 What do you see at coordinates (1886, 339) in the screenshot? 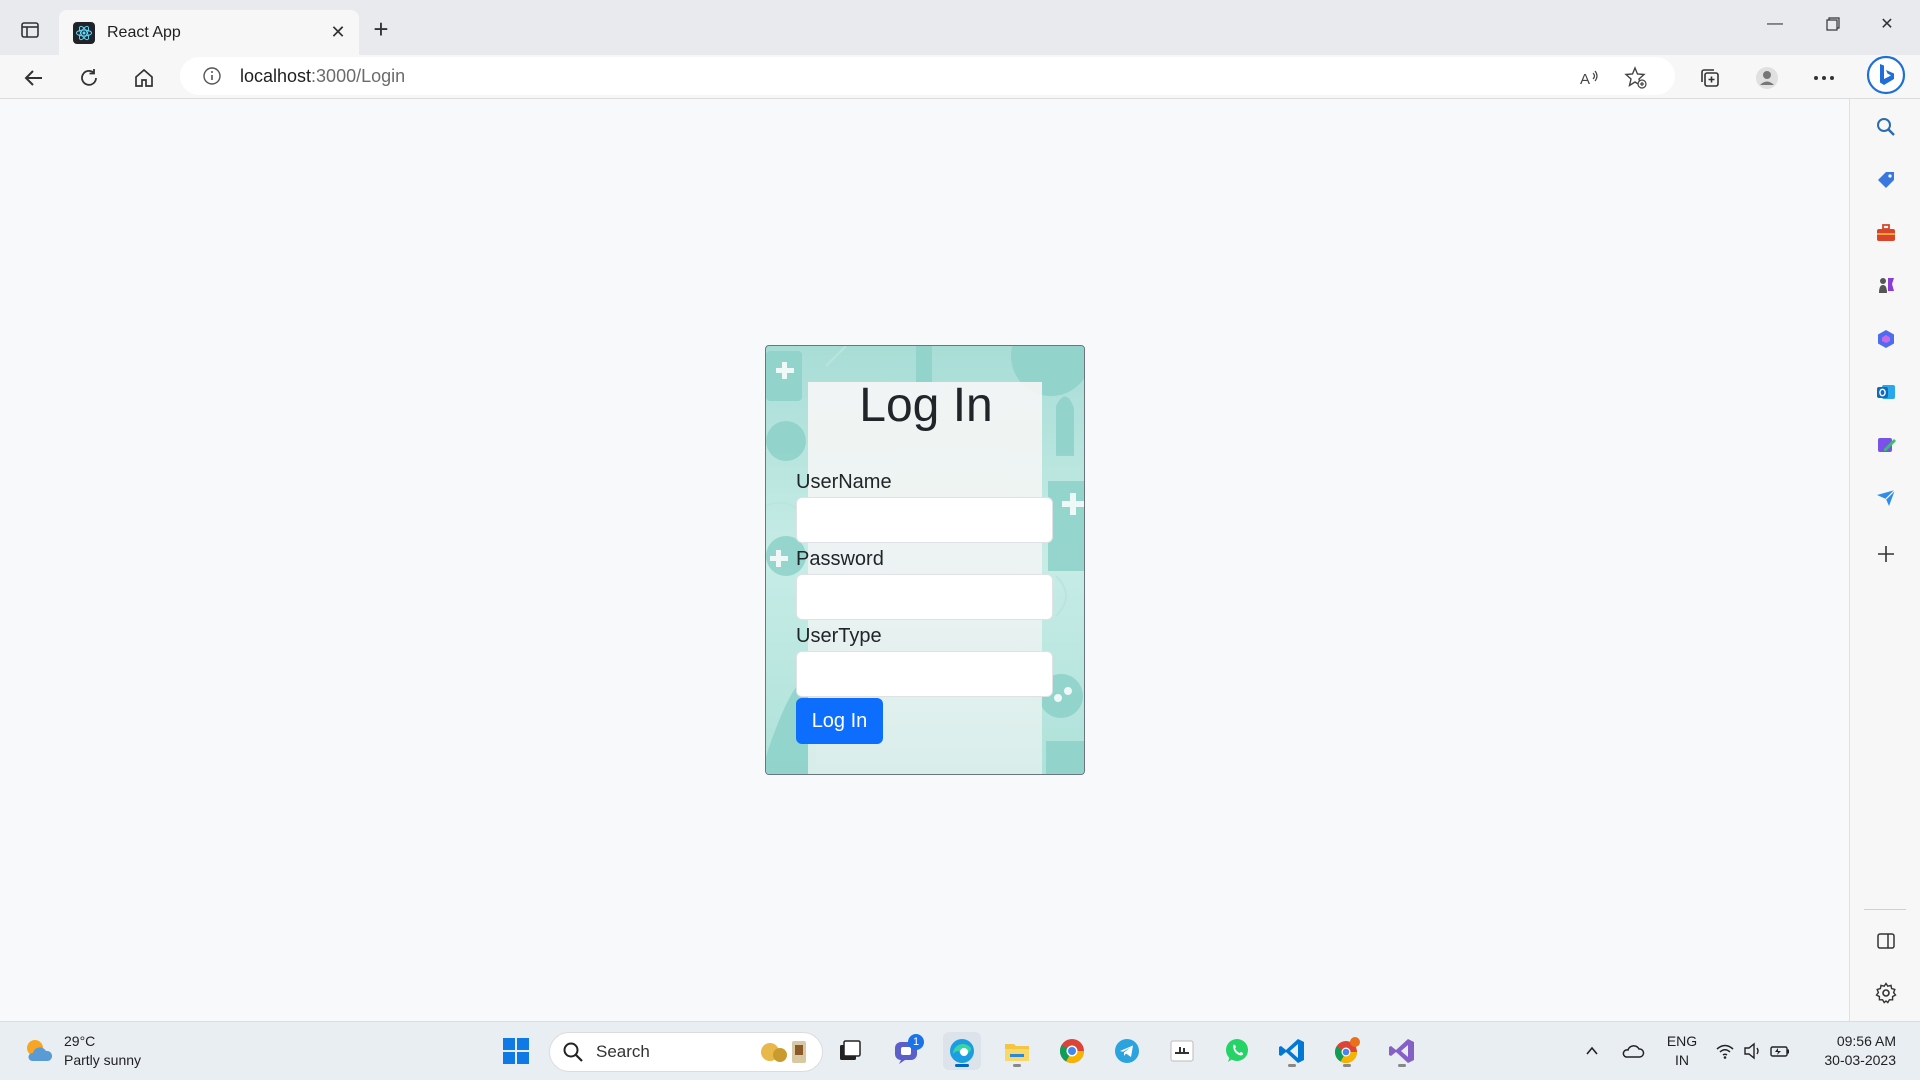
I see `microsoft-365-icon` at bounding box center [1886, 339].